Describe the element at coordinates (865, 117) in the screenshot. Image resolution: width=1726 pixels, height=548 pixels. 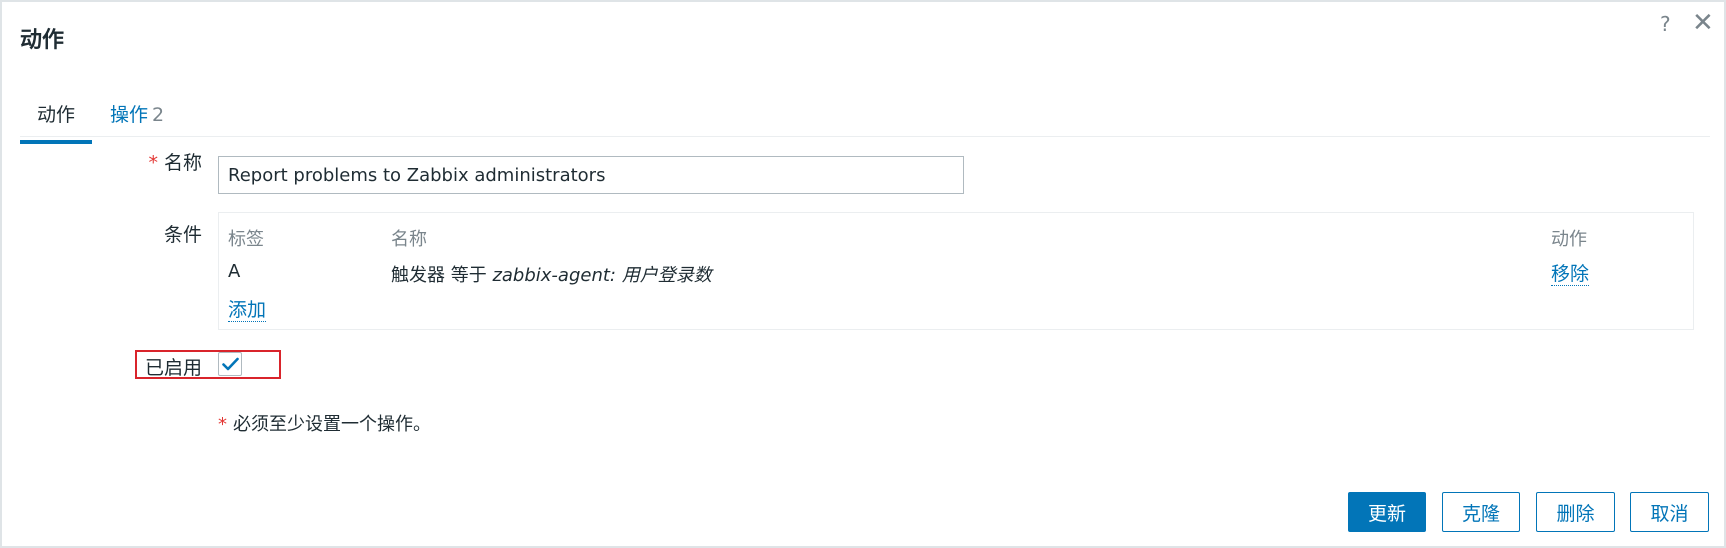
I see `tab-bar: 动作 操作 2` at that location.